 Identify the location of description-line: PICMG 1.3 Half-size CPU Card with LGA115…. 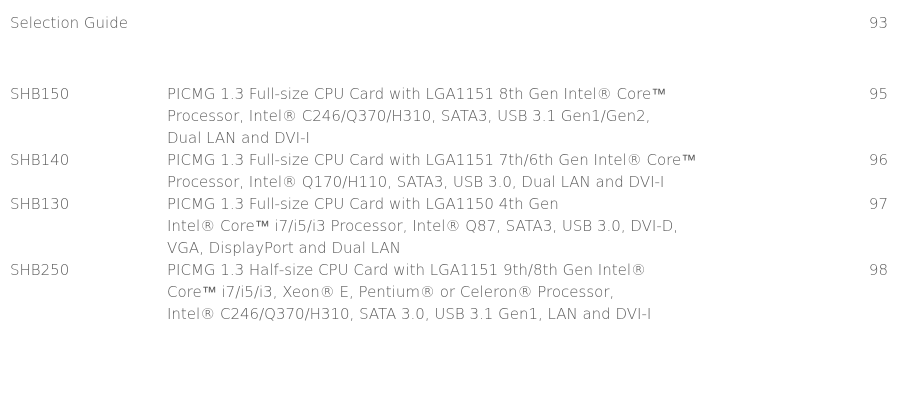
(407, 270).